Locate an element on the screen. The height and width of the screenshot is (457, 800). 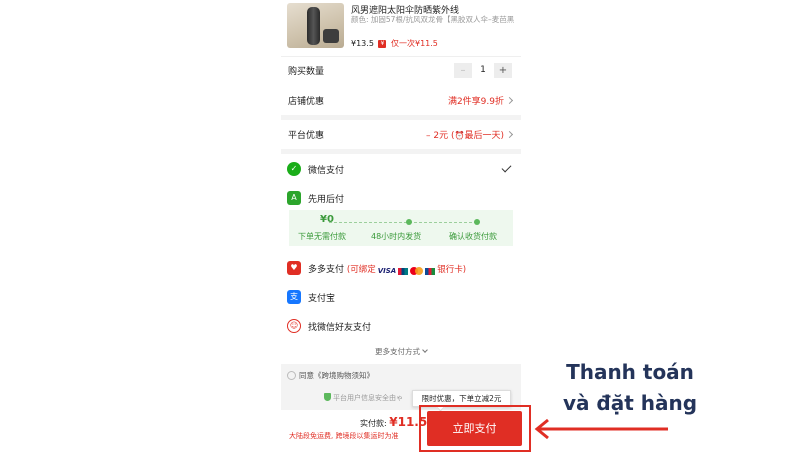
agreement-label: 同意《跨境购物须知》 is located at coordinates (336, 375).